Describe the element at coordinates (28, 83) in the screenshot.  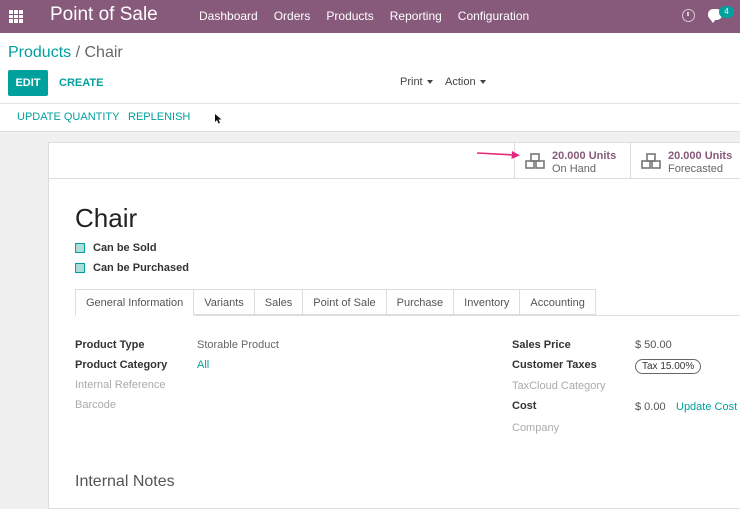
I see `edit-button: EDIT` at that location.